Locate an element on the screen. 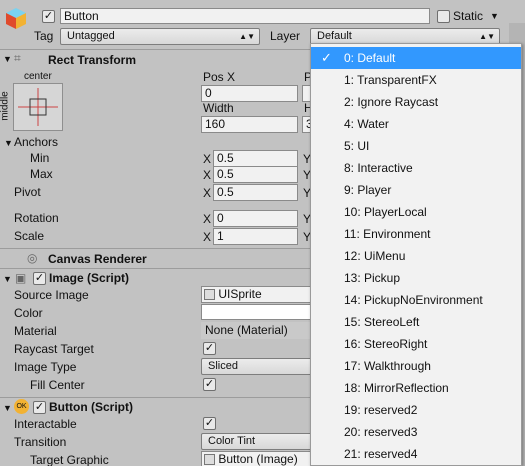 The image size is (525, 466). layer-menu-item-label: 18: MirrorReflection is located at coordinates (396, 388).